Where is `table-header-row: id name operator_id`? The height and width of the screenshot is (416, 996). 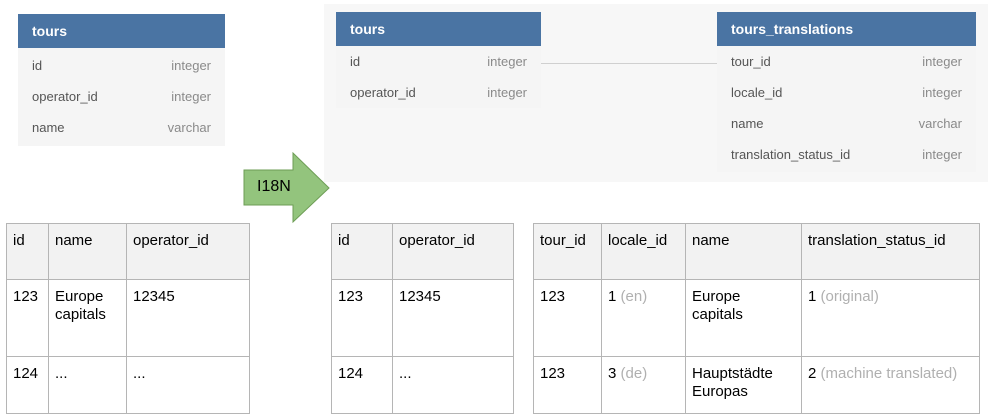 table-header-row: id name operator_id is located at coordinates (128, 251).